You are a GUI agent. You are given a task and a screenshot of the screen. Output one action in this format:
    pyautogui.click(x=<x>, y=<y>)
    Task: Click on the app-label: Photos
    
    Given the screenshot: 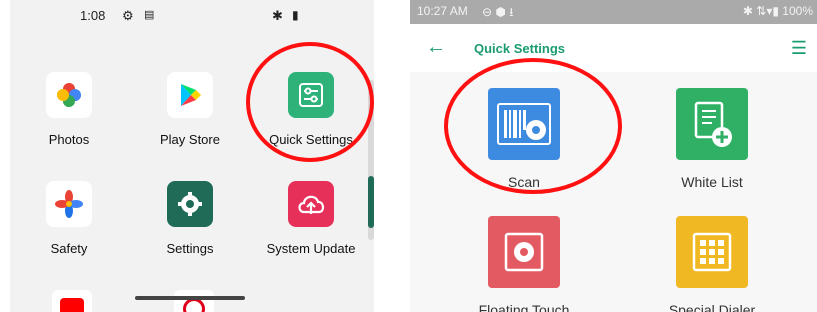 What is the action you would take?
    pyautogui.click(x=69, y=139)
    